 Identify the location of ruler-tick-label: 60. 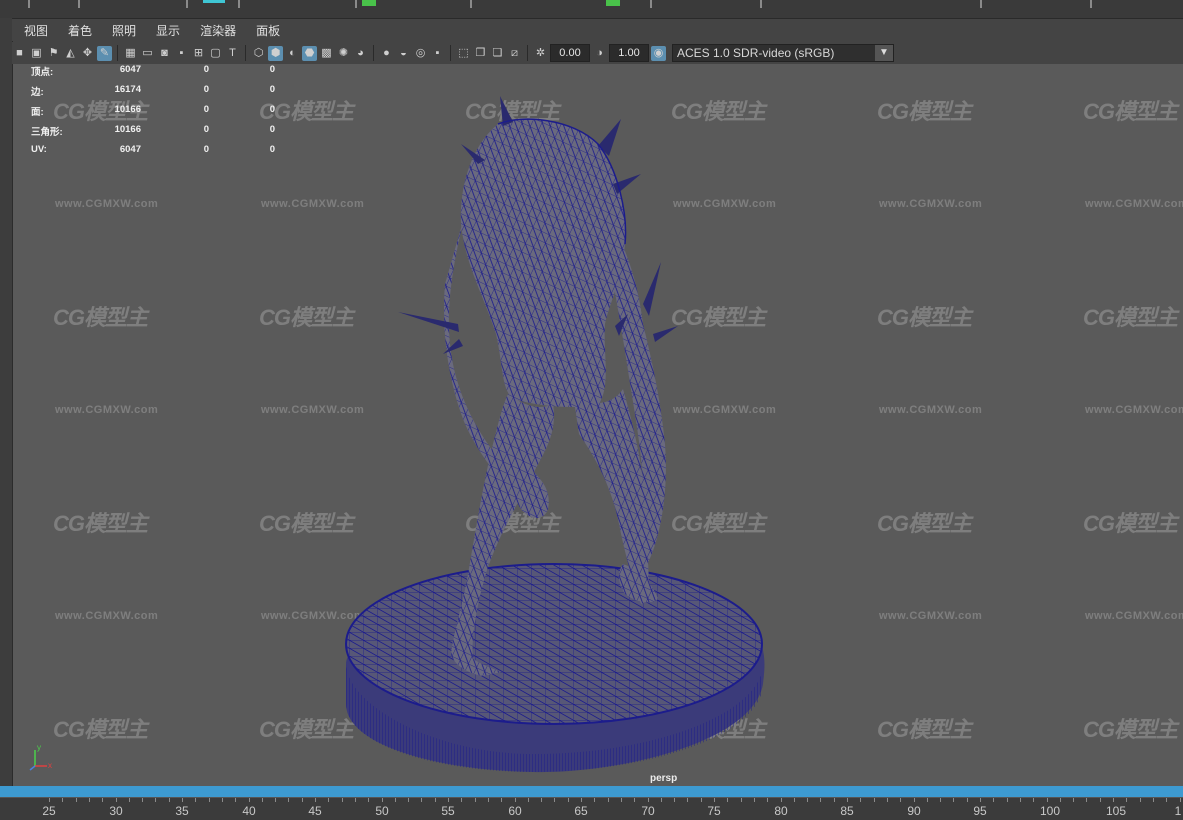
(515, 811).